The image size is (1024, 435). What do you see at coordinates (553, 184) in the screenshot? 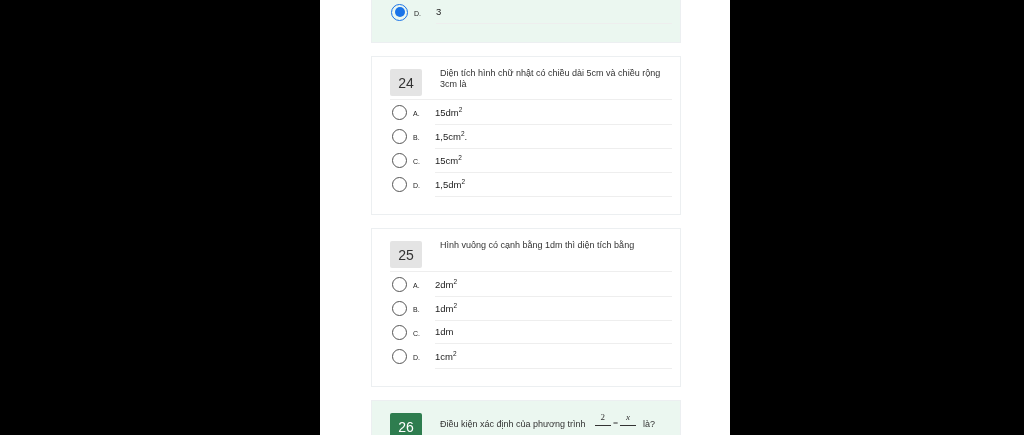
I see `option-text: 1,5dm$^{2}$` at bounding box center [553, 184].